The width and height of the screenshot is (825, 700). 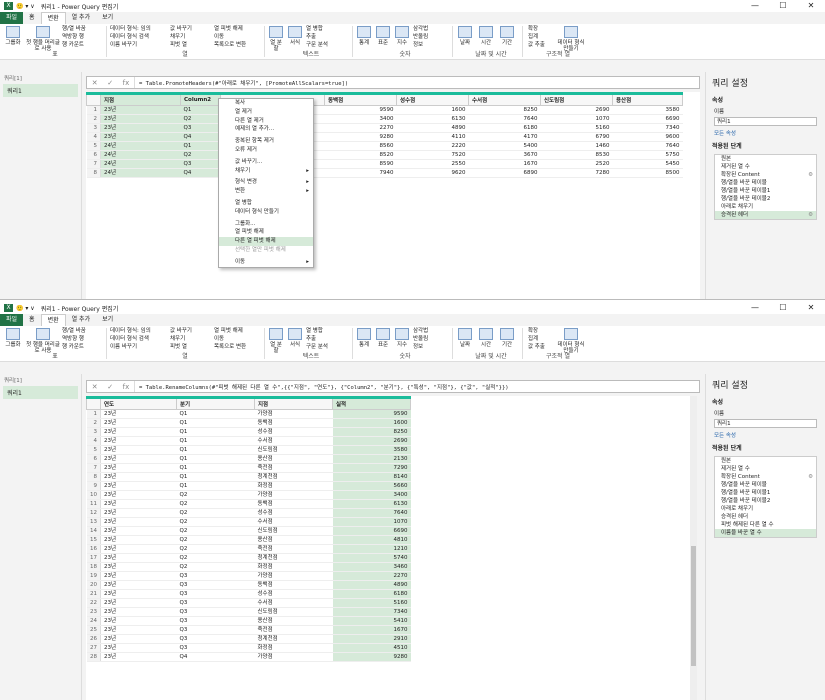 I want to click on convert-to-list-button: 목록으로 변환, so click(x=230, y=45).